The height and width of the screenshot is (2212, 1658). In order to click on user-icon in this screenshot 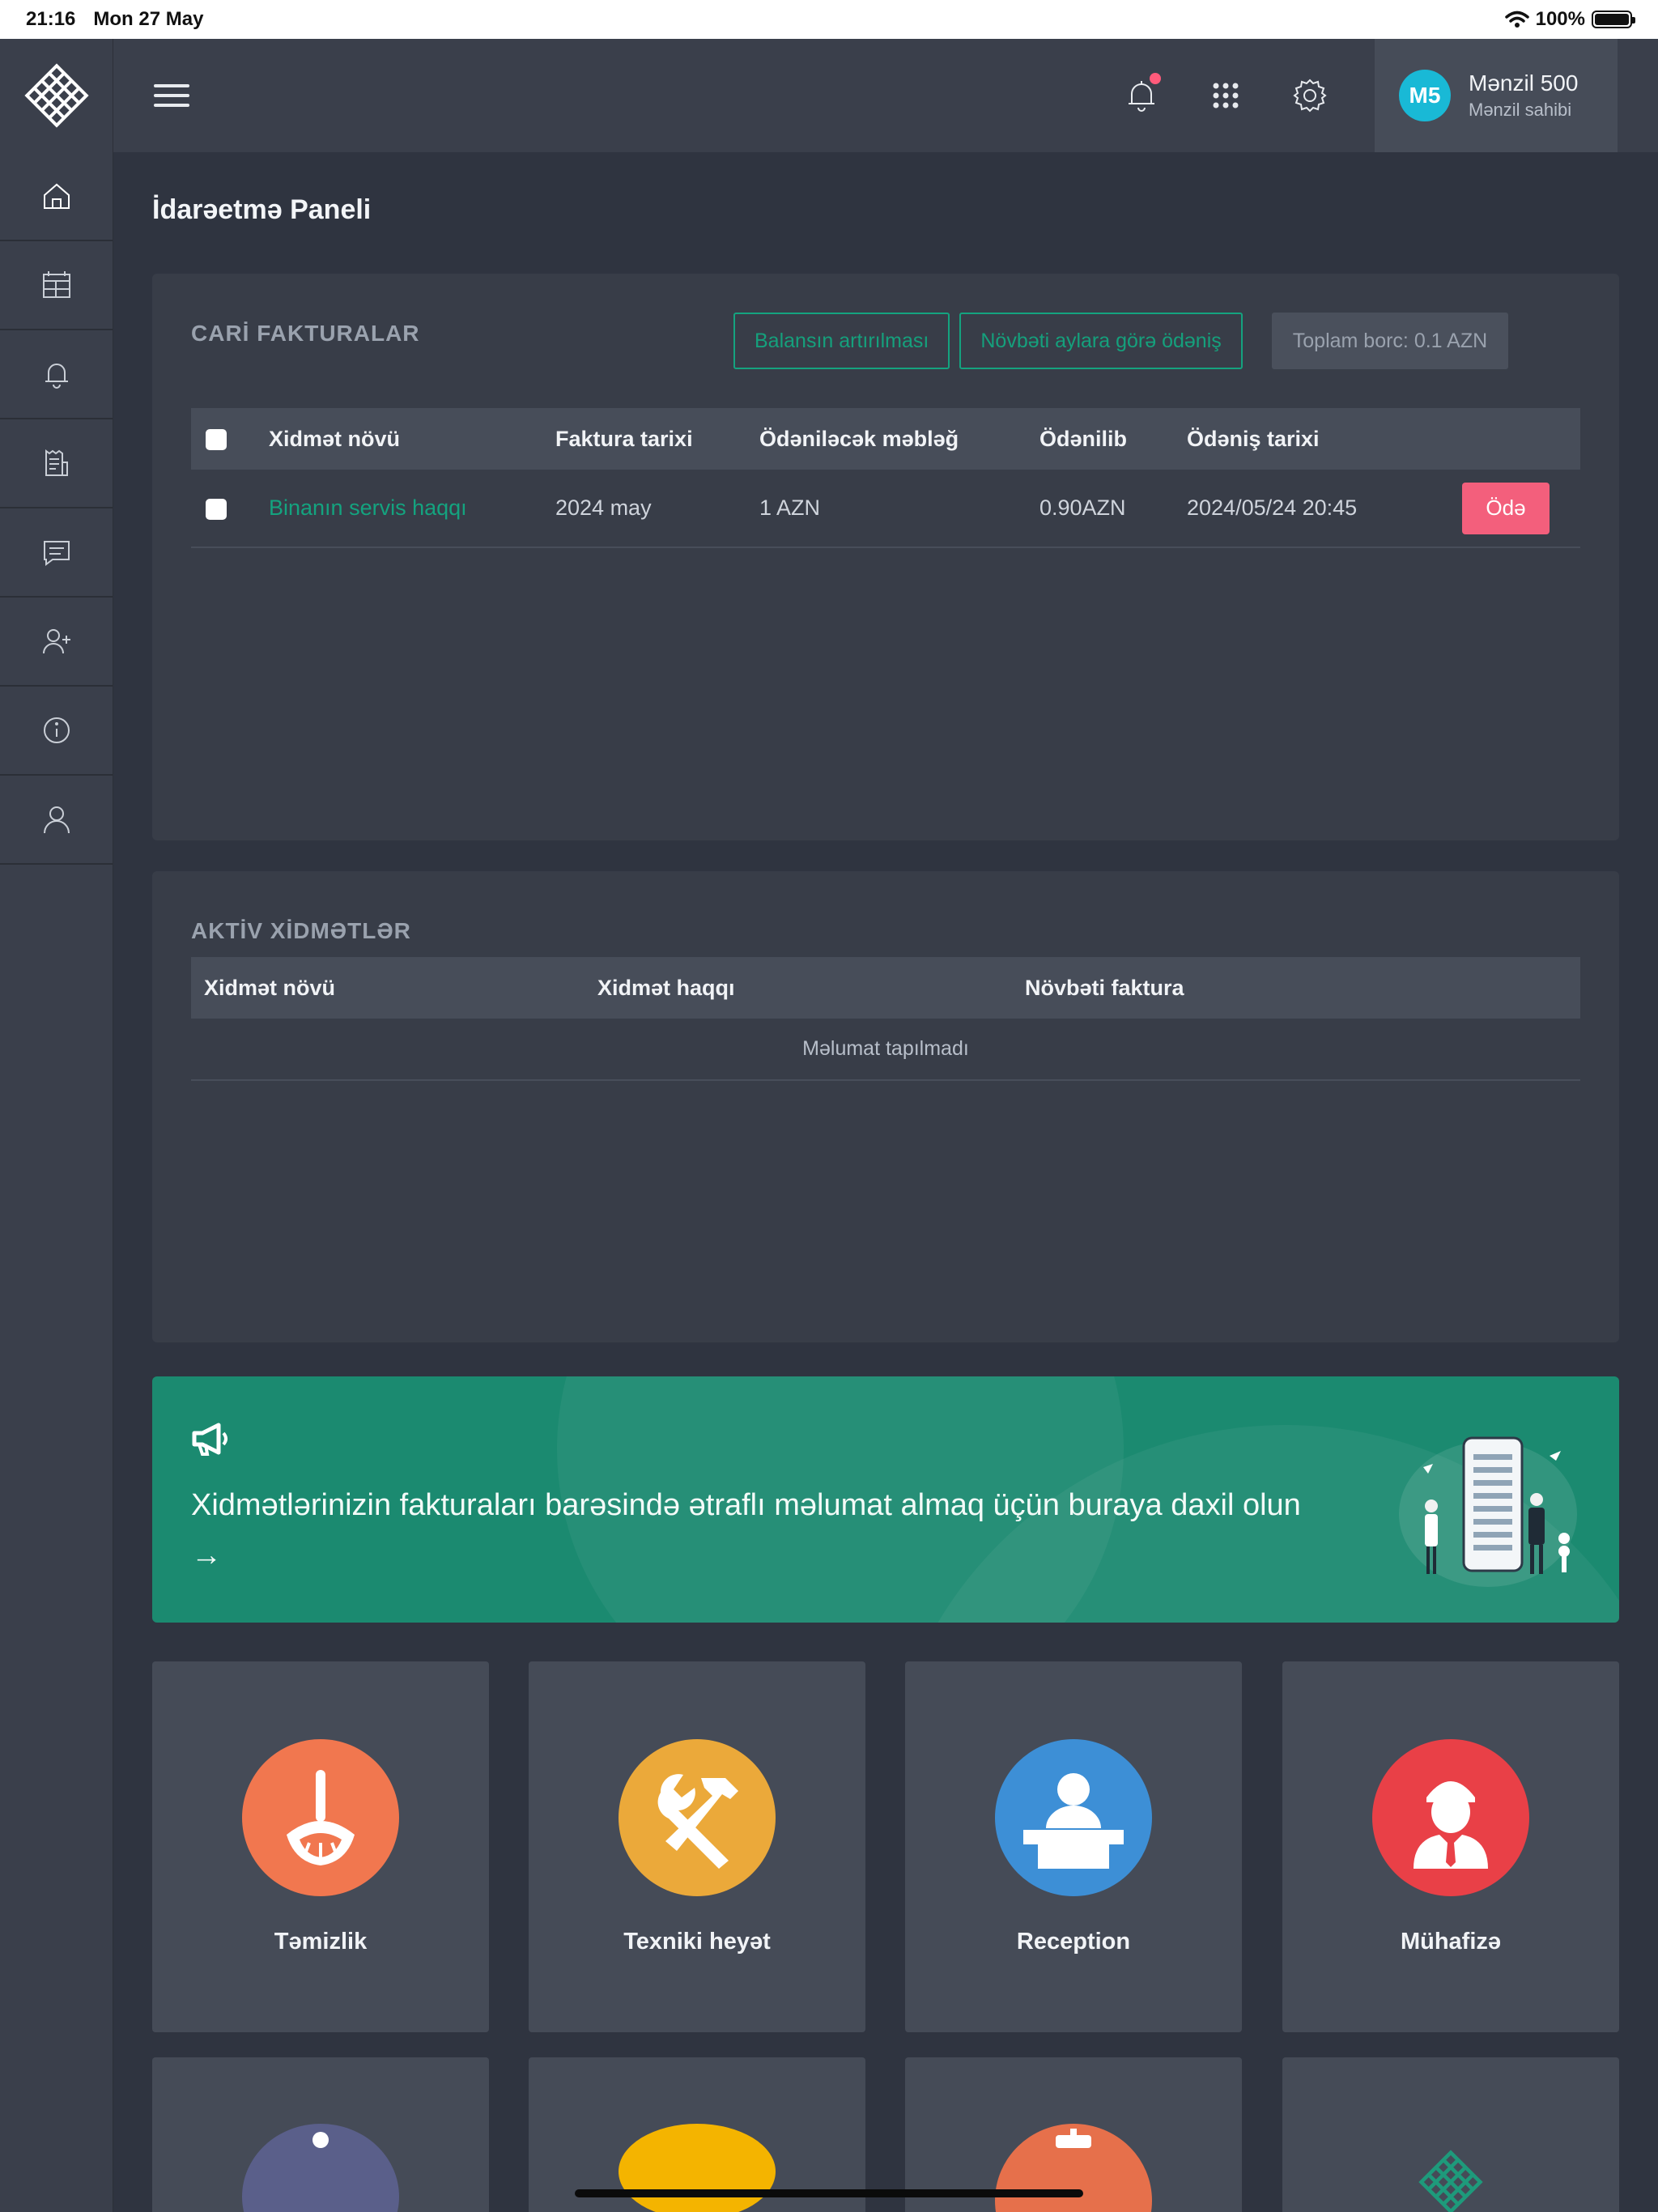, I will do `click(56, 820)`.